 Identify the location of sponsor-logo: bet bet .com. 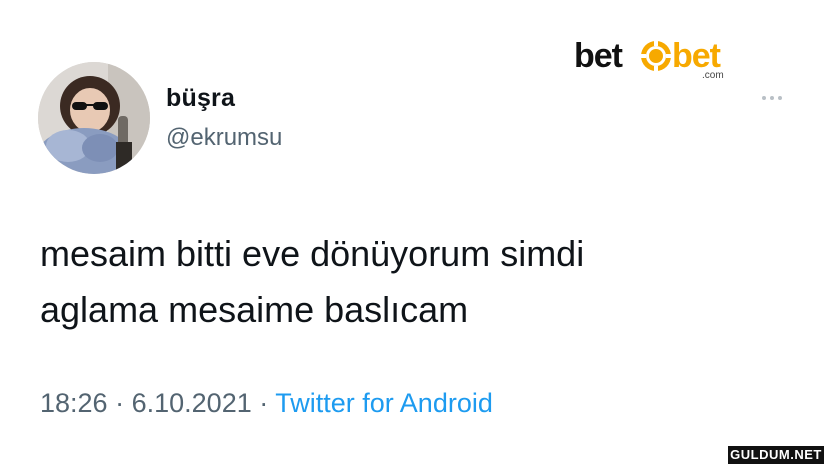
(654, 60).